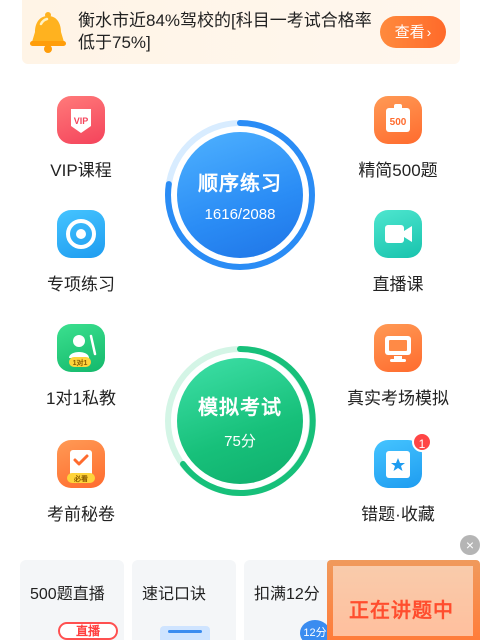 The width and height of the screenshot is (480, 640). I want to click on simplified-500-item: 500 精简500题, so click(398, 138).